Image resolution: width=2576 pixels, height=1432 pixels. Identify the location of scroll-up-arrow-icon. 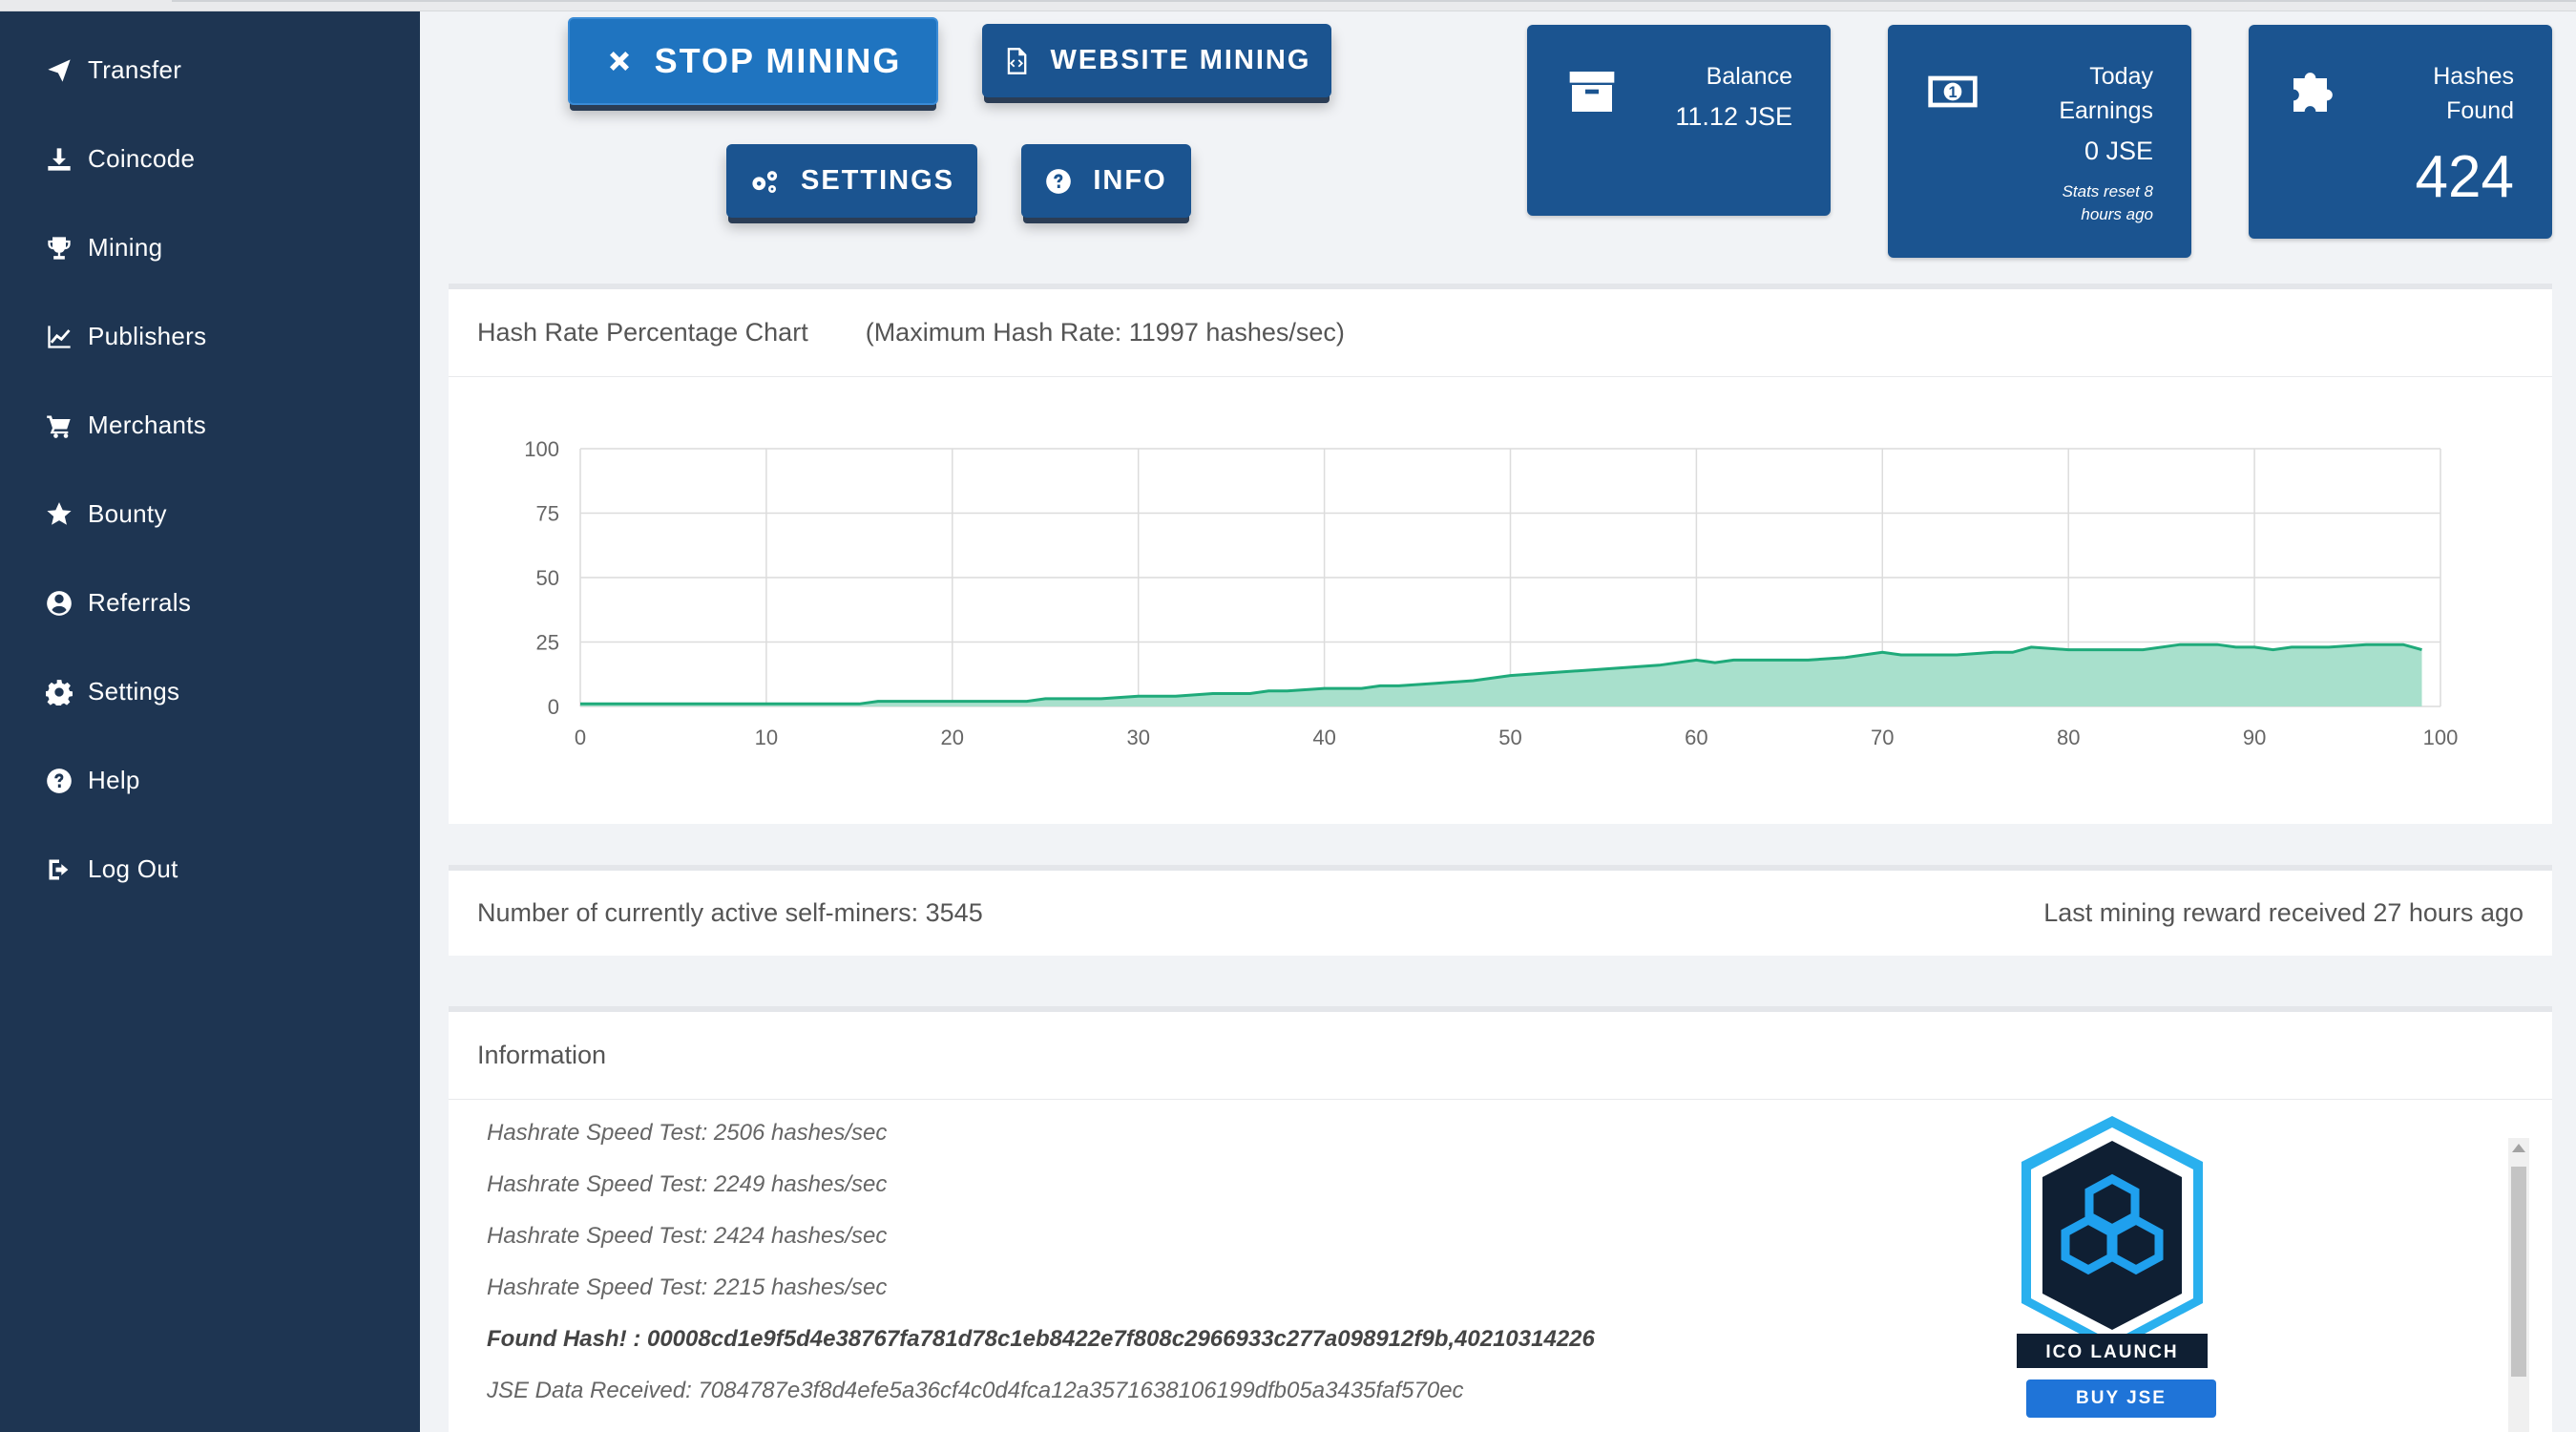
(2518, 1148).